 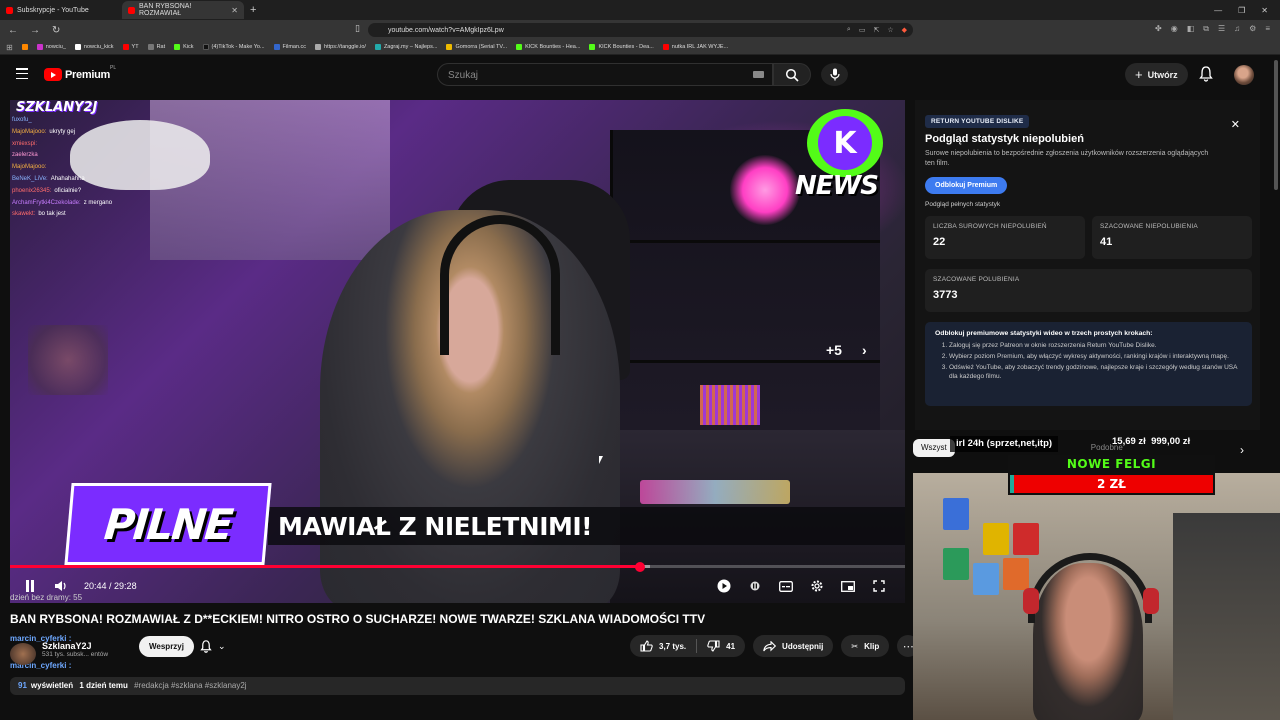 I want to click on miniplayer-icon, so click(x=848, y=586).